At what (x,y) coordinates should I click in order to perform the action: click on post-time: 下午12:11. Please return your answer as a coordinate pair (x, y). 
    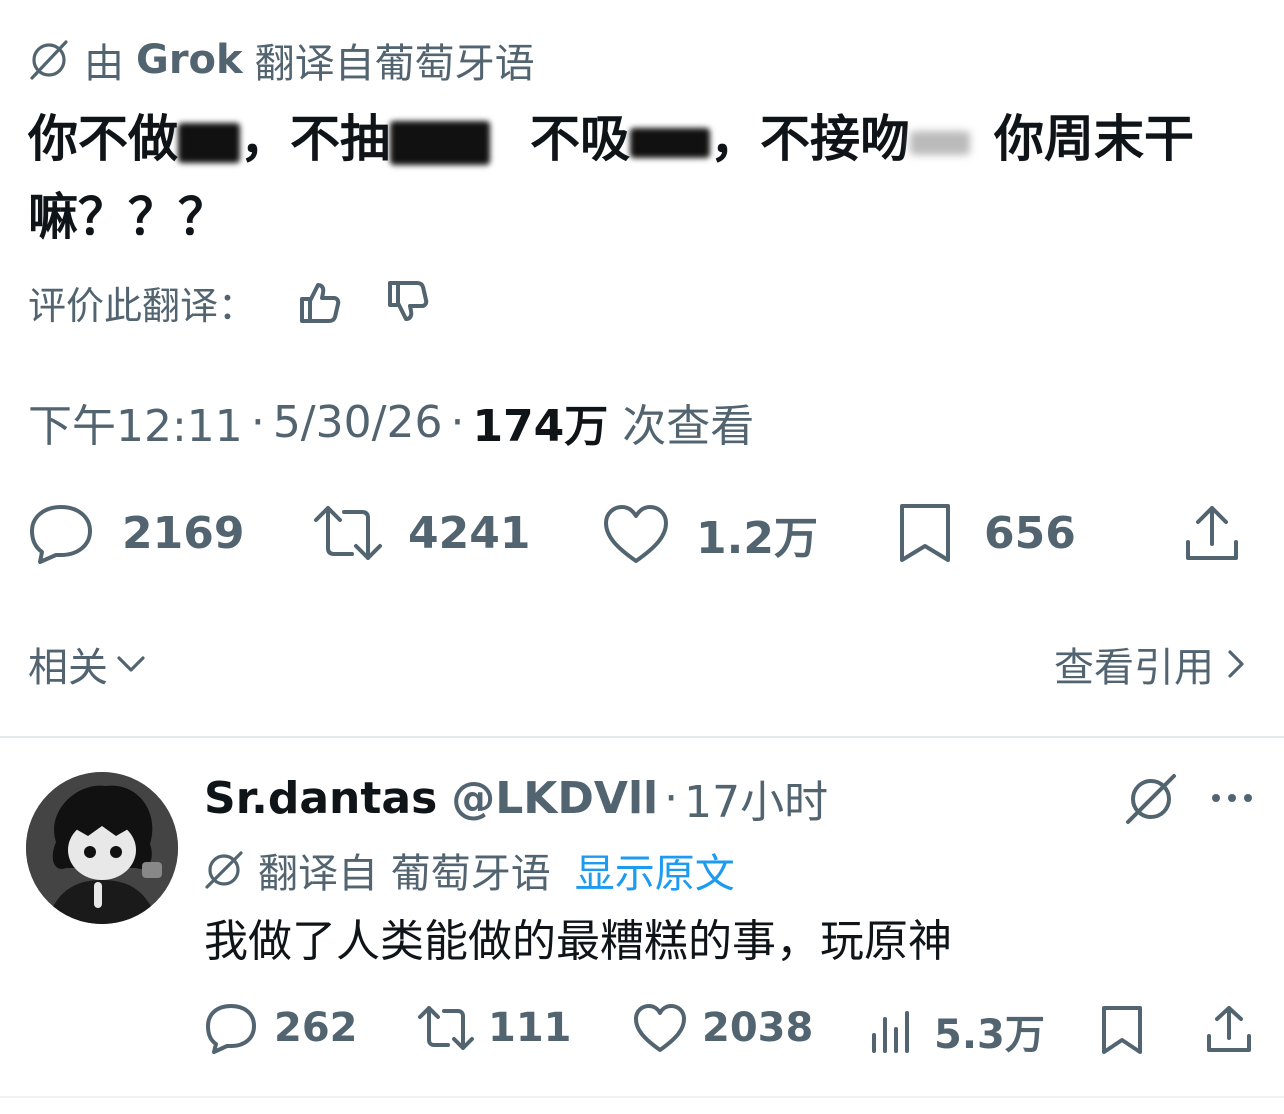
    Looking at the image, I should click on (135, 426).